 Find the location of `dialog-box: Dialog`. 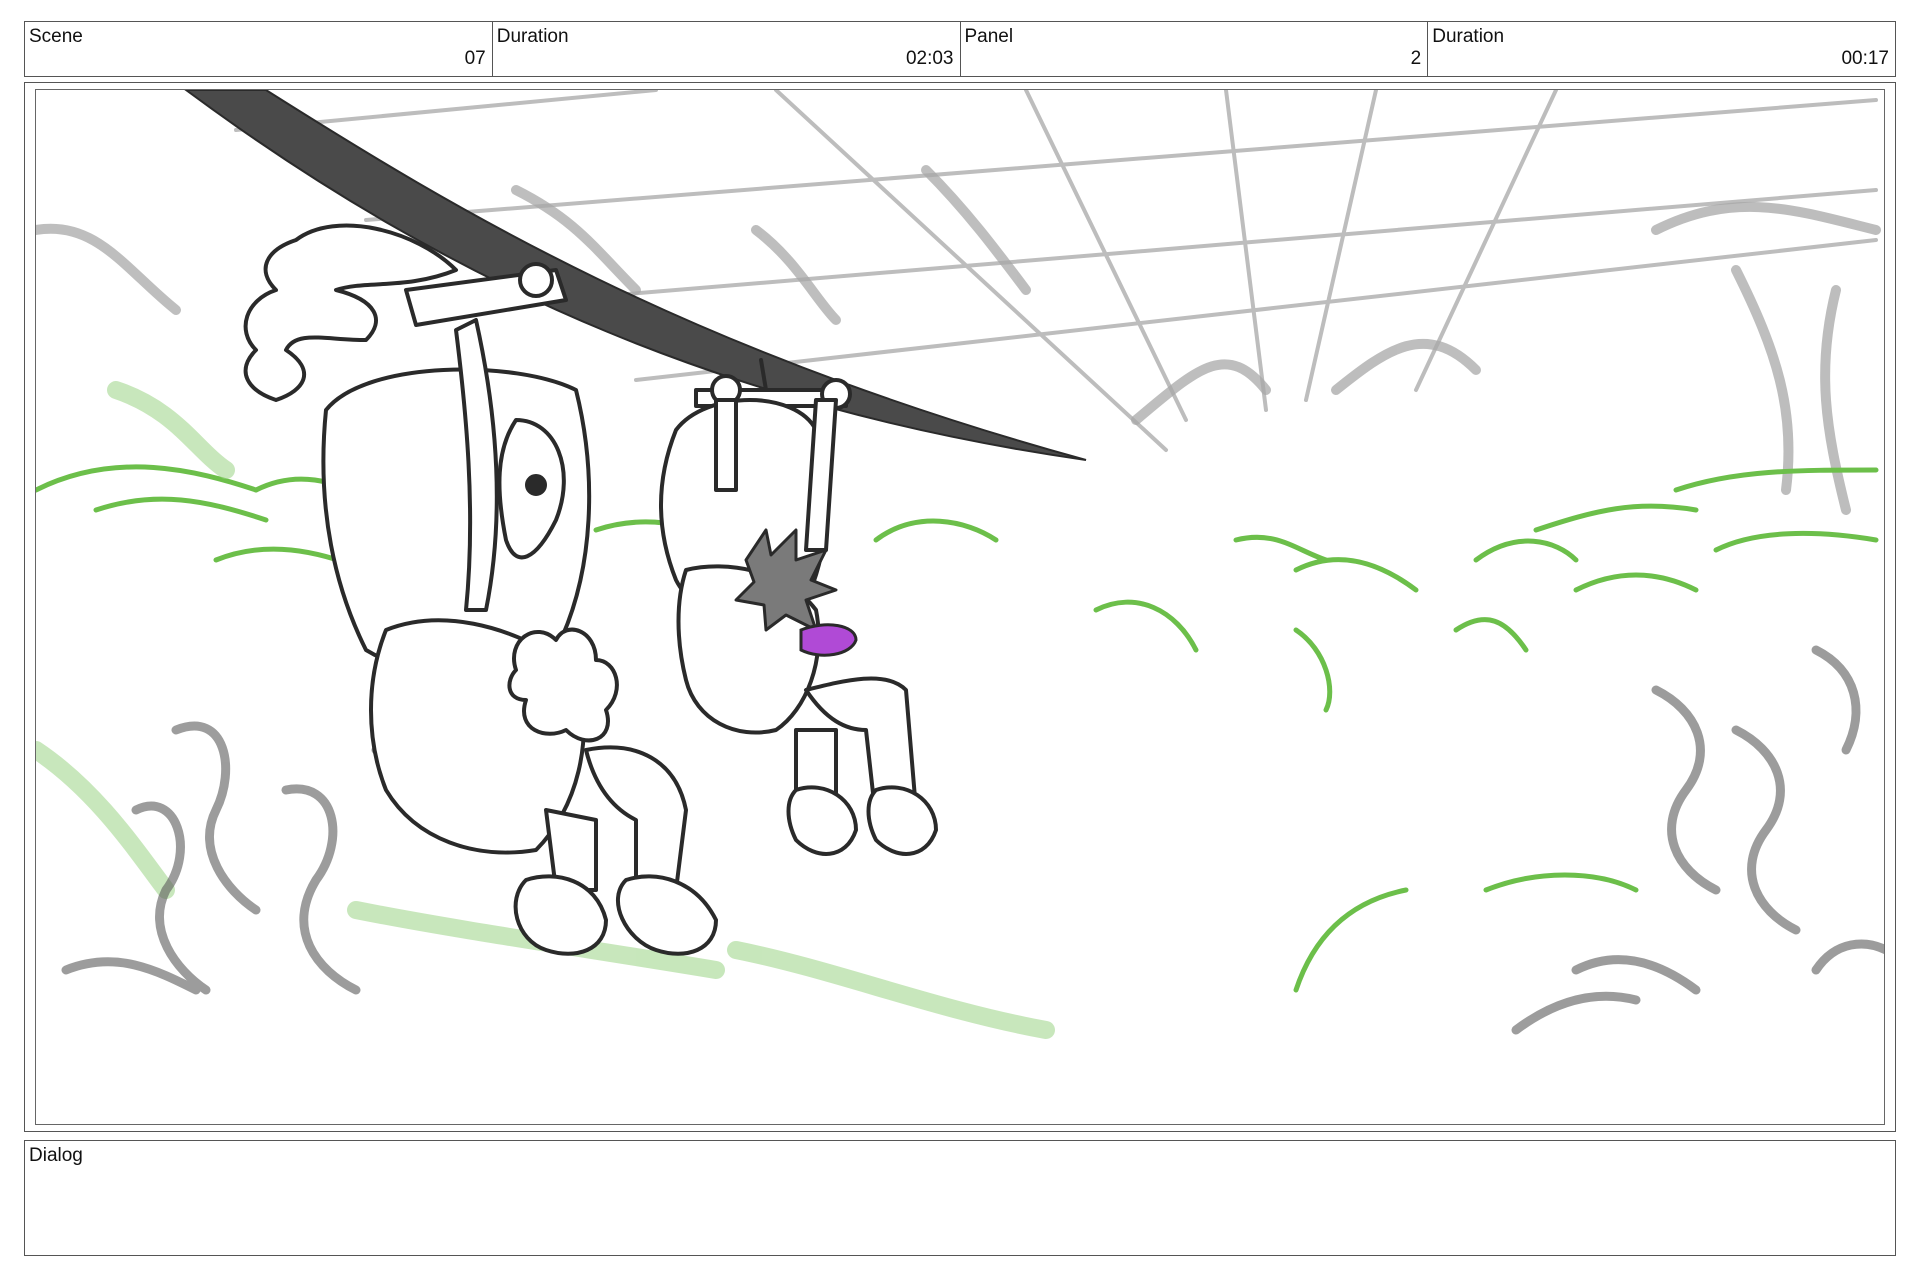

dialog-box: Dialog is located at coordinates (960, 1198).